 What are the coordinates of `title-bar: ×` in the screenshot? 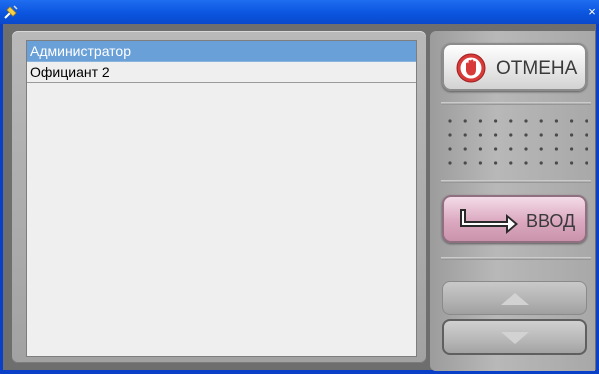 It's located at (299, 12).